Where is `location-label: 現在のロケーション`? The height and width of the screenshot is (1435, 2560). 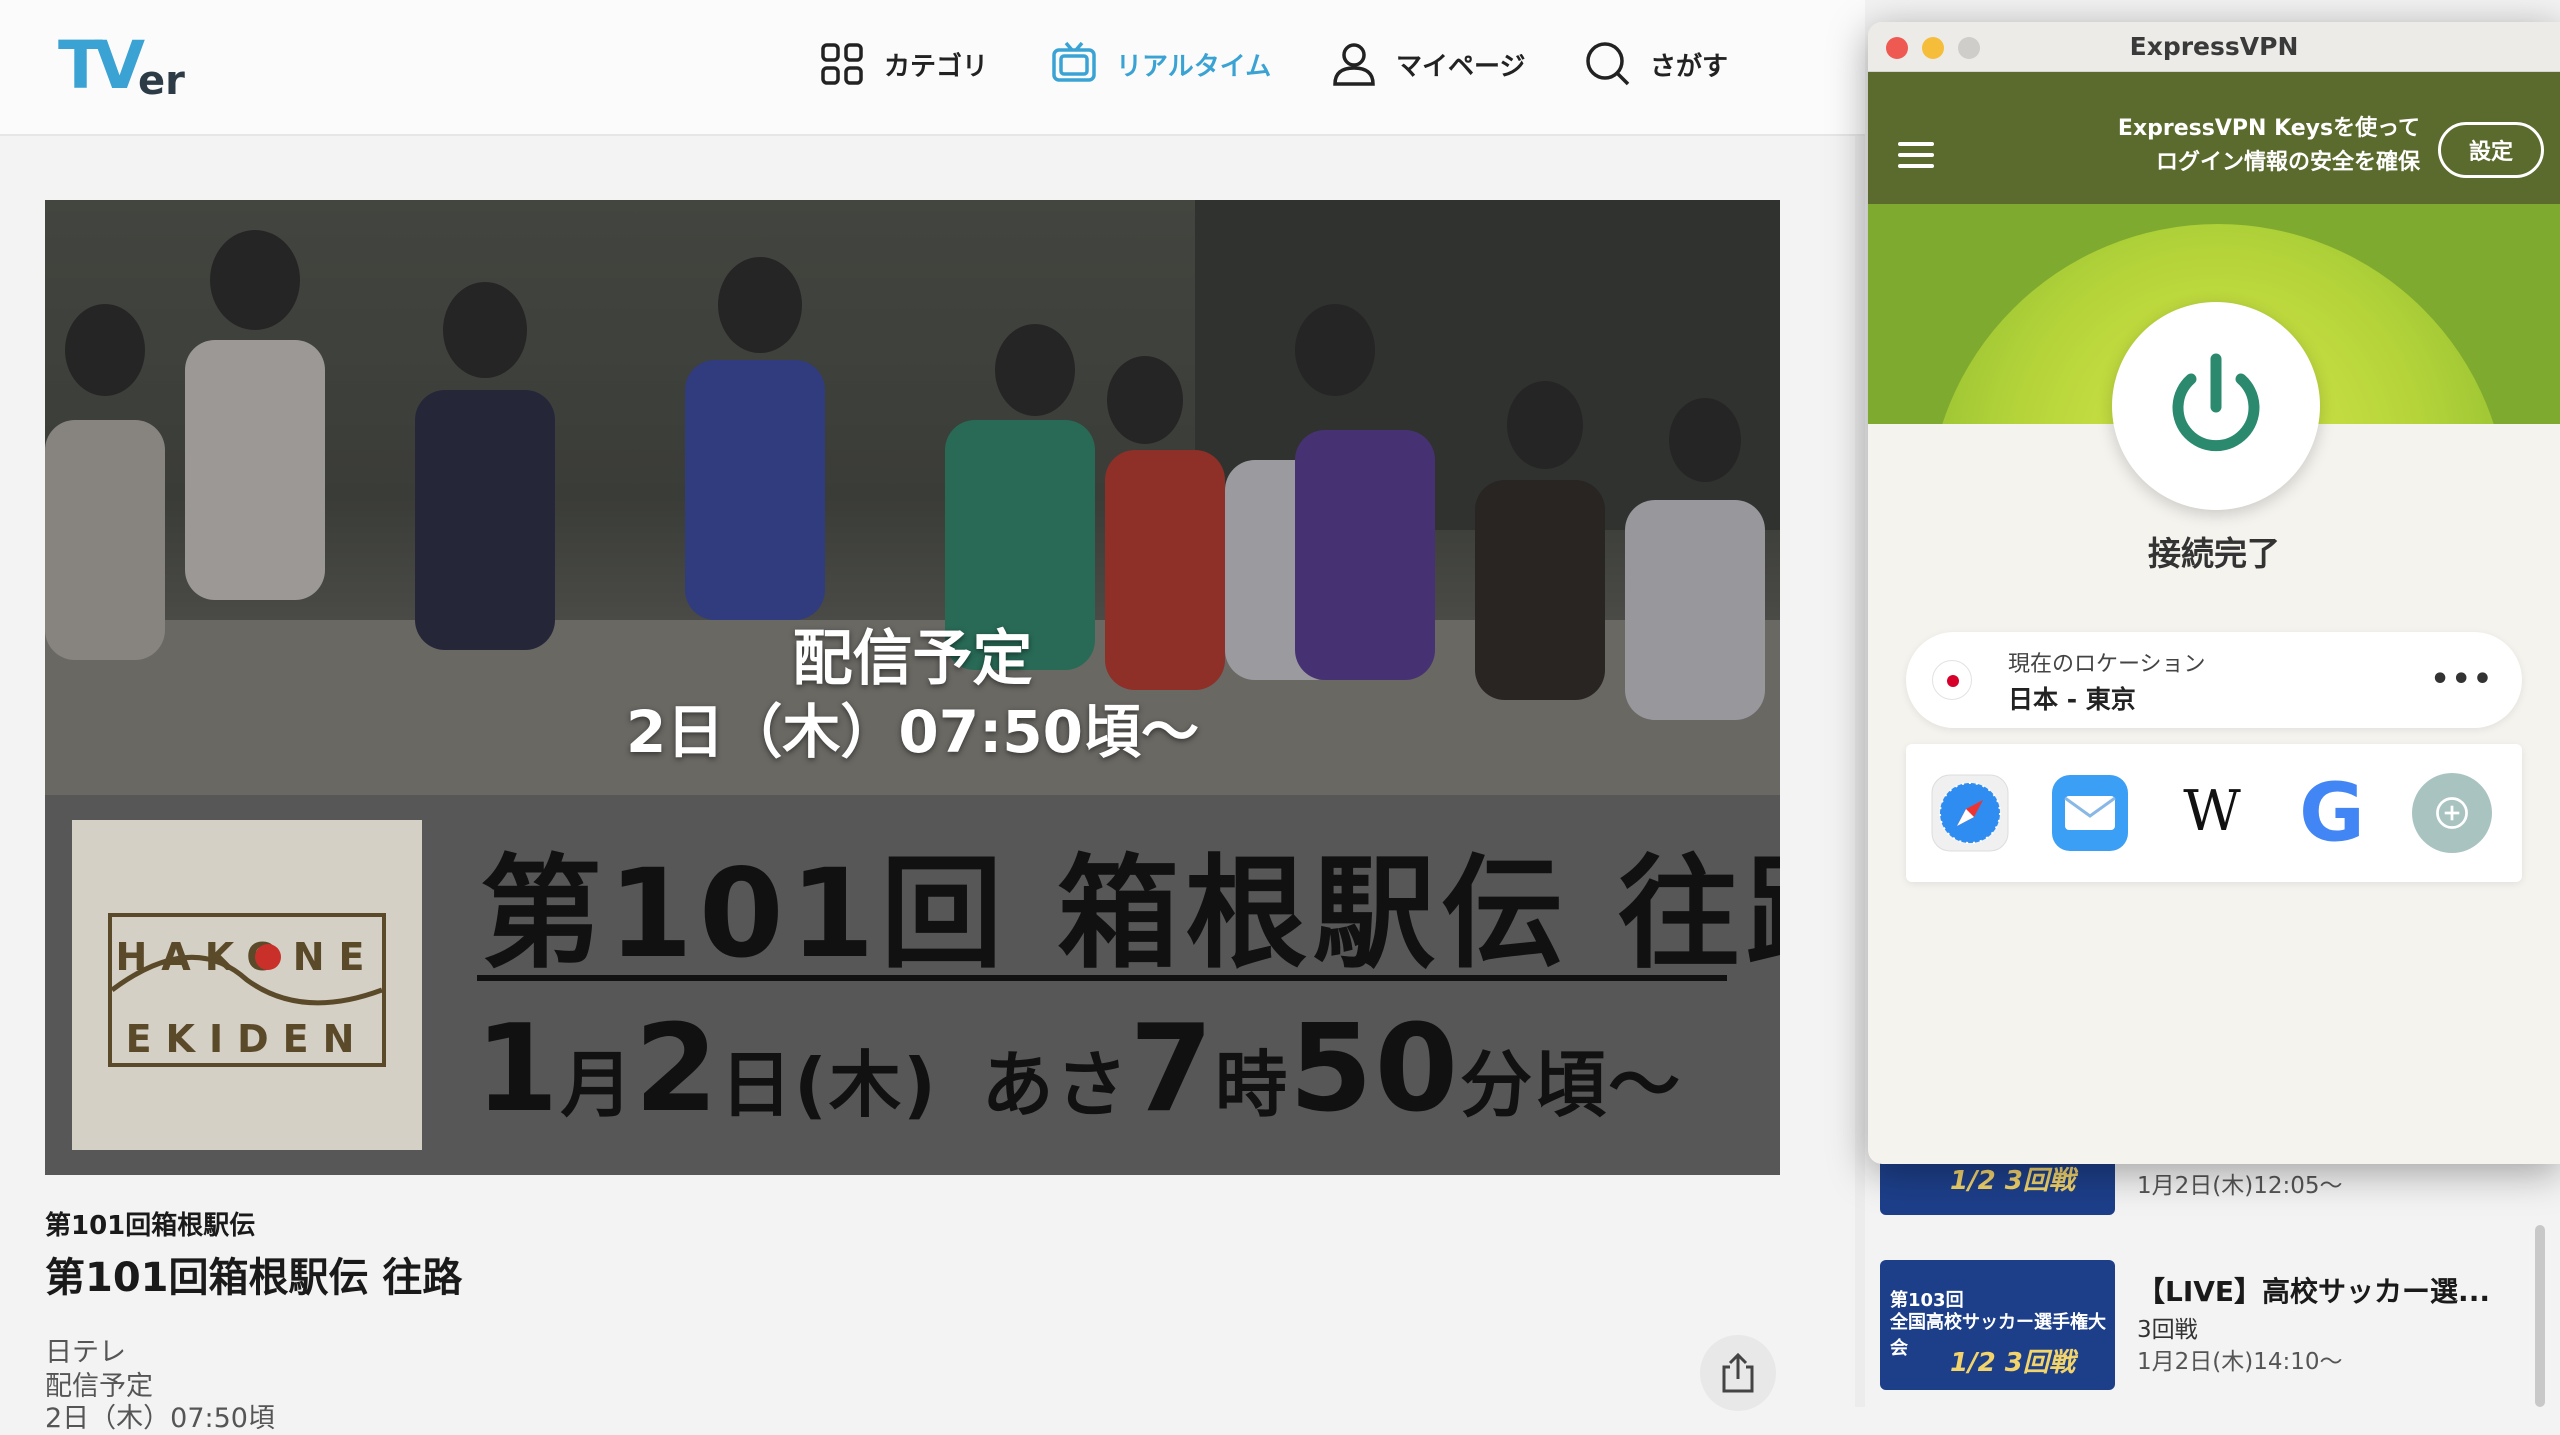
location-label: 現在のロケーション is located at coordinates (2107, 664).